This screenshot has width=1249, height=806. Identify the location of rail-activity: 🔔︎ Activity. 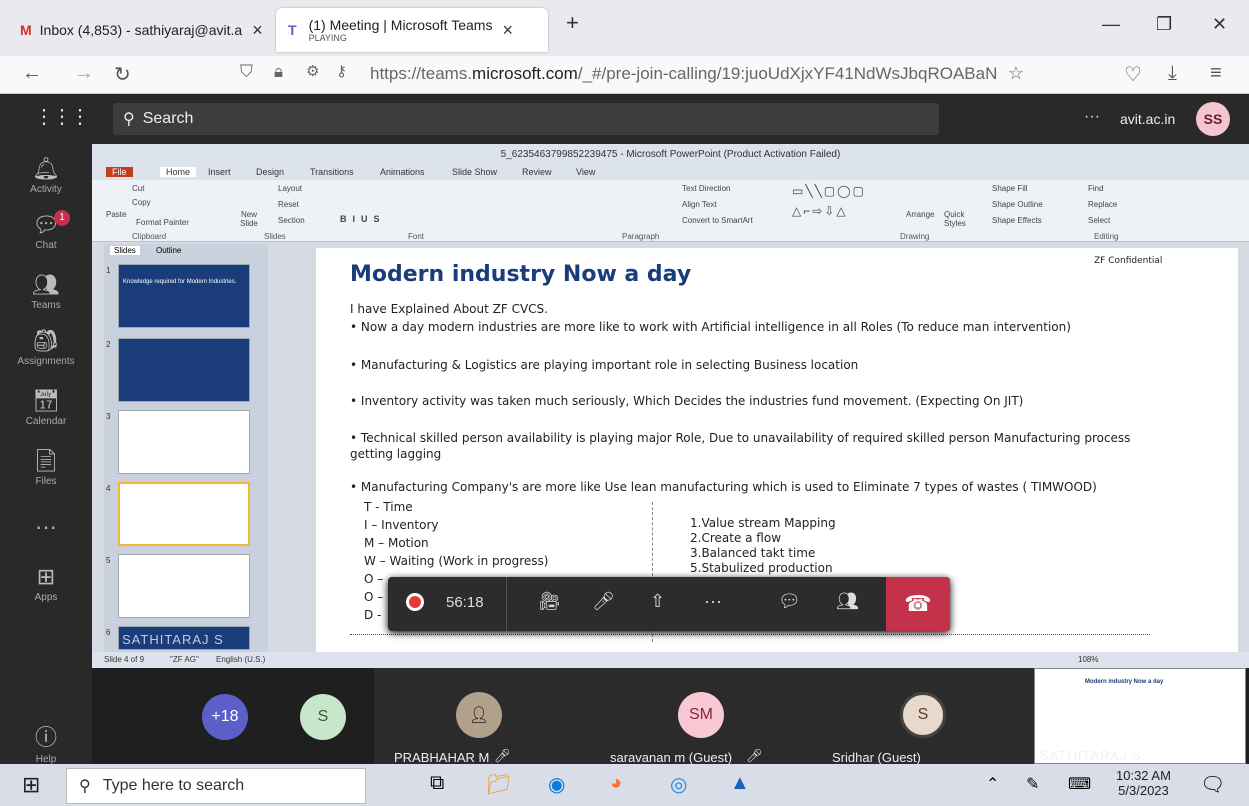
(46, 175).